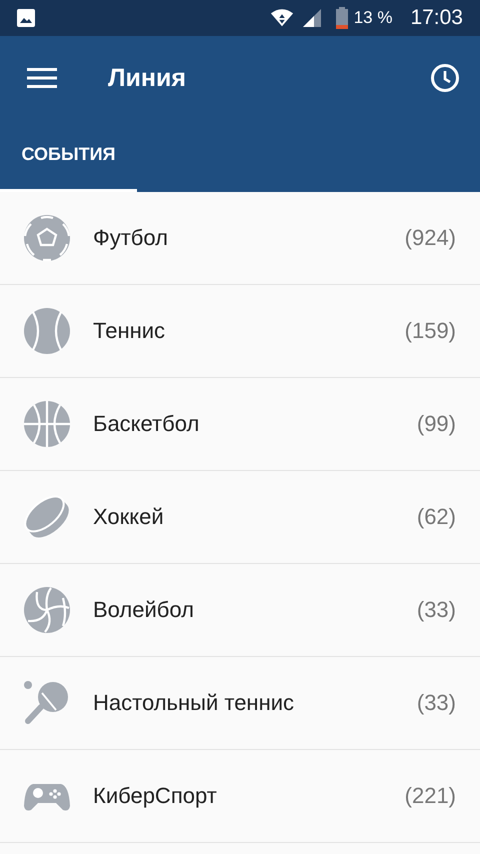 Image resolution: width=480 pixels, height=854 pixels. I want to click on soccer-ball-icon, so click(47, 238).